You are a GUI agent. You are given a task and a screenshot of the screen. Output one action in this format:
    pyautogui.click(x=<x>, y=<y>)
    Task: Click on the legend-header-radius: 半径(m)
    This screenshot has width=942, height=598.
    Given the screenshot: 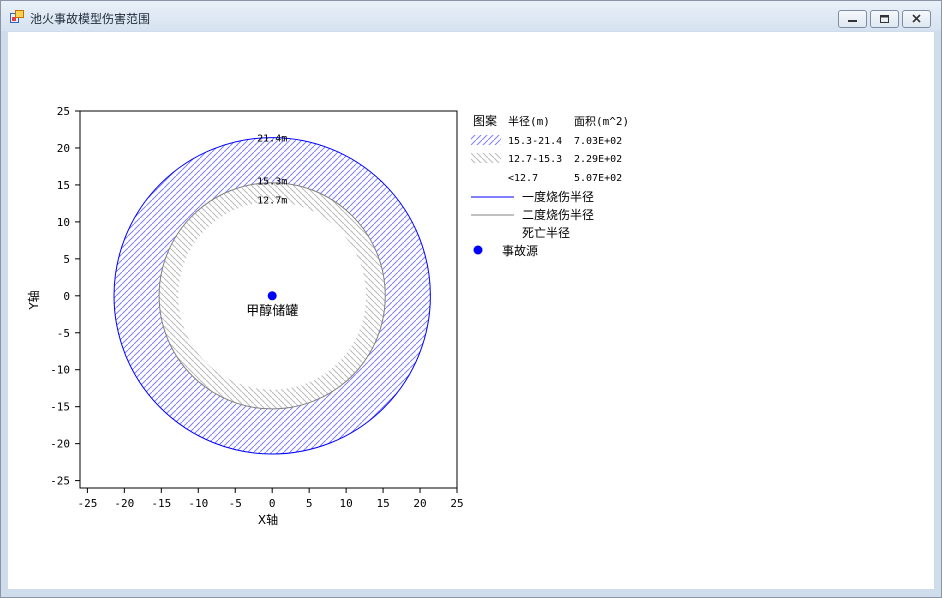 What is the action you would take?
    pyautogui.click(x=529, y=121)
    